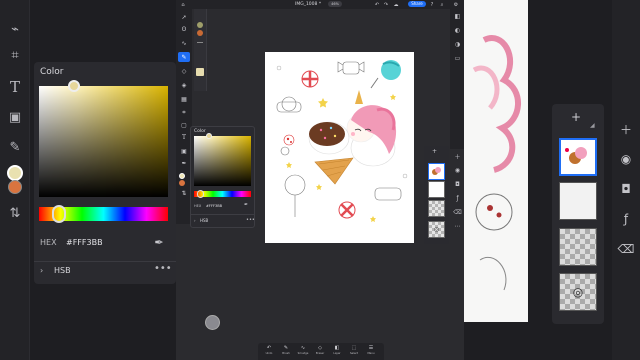 The width and height of the screenshot is (640, 360). Describe the element at coordinates (212, 322) in the screenshot. I see `touch-shortcut-button` at that location.